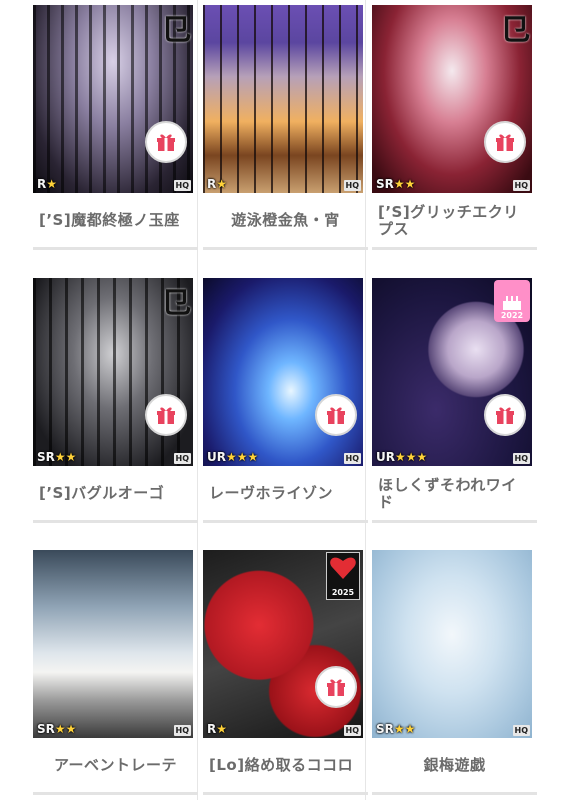  I want to click on item-label: 銀梅遊戯, so click(454, 767).